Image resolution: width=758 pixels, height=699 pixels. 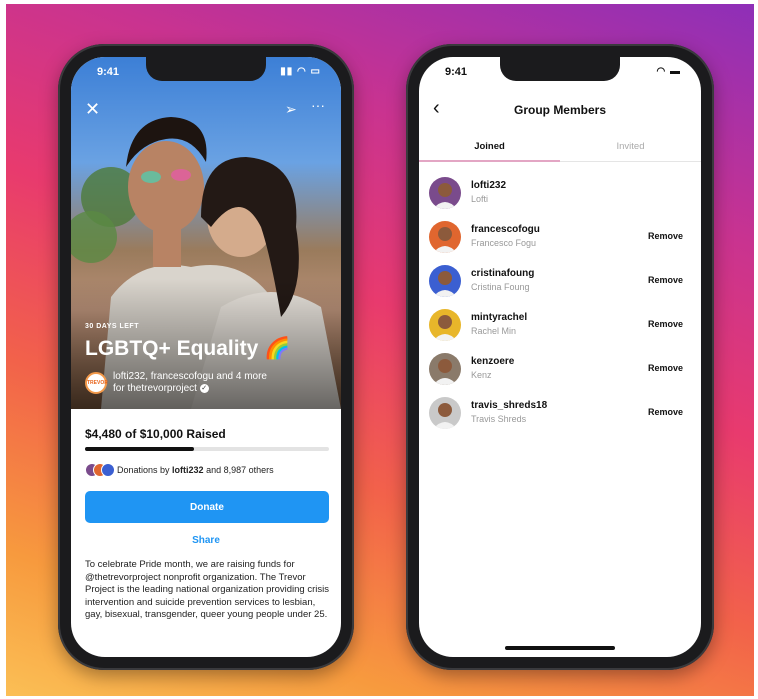 What do you see at coordinates (560, 285) in the screenshot?
I see `list-item: cristinafoung Cristina Foung Remove` at bounding box center [560, 285].